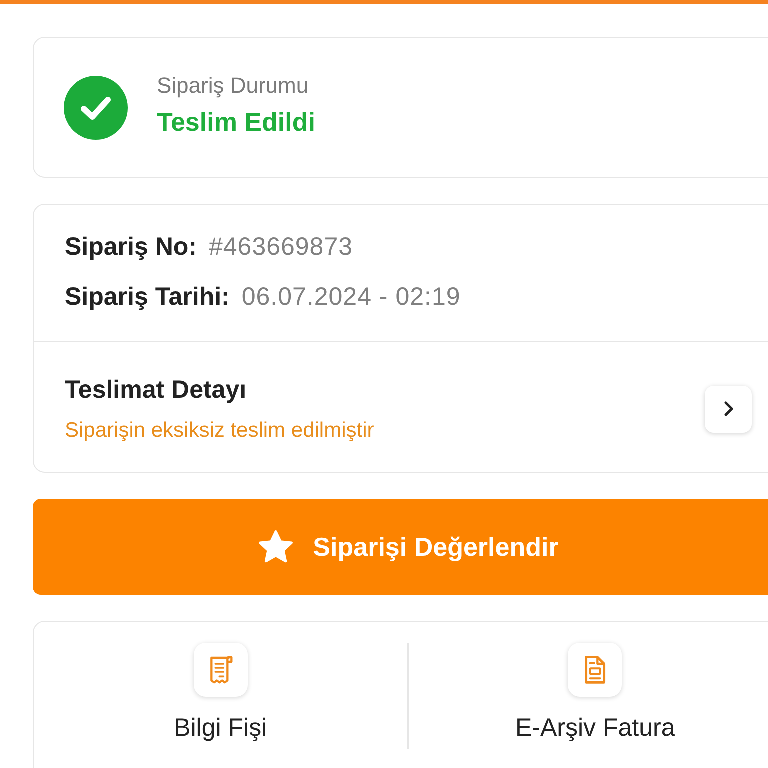 This screenshot has height=768, width=768. What do you see at coordinates (156, 390) in the screenshot?
I see `delivery-title: Teslimat Detayı` at bounding box center [156, 390].